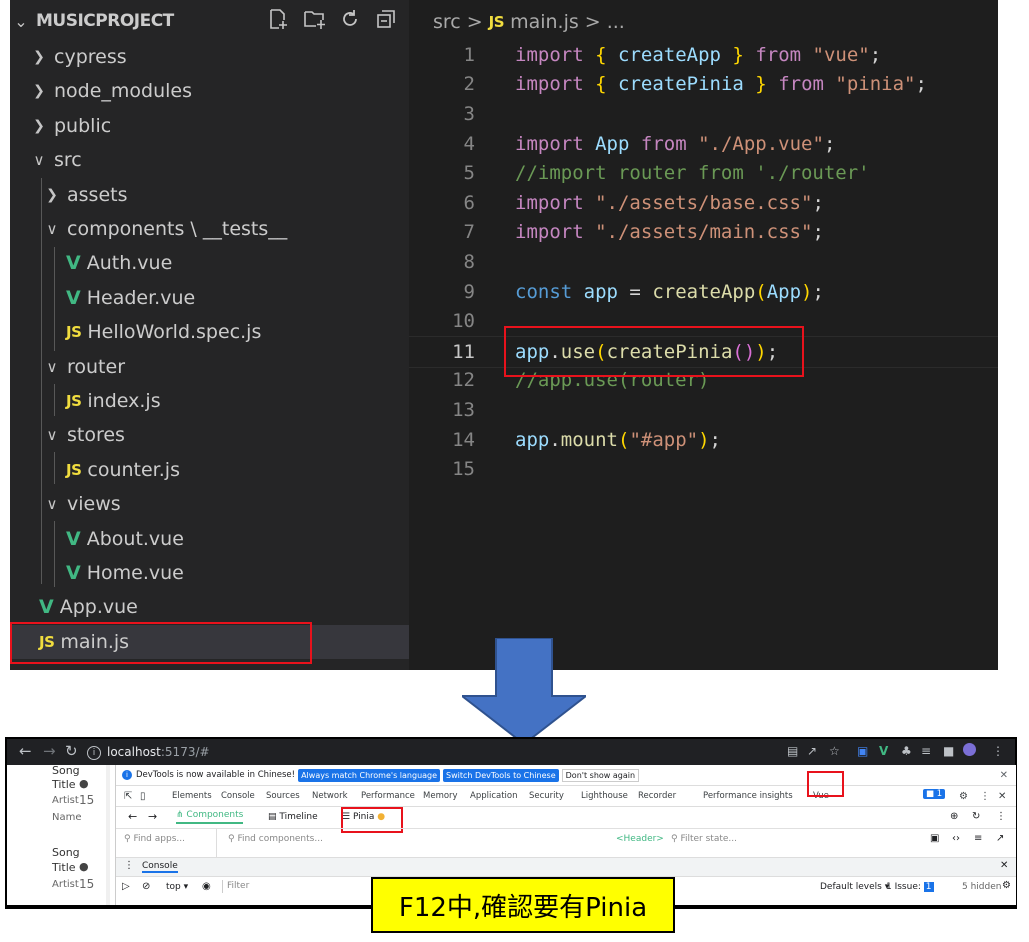 The width and height of the screenshot is (1029, 942). I want to click on tree-item-router: ∨ router, so click(209, 367).